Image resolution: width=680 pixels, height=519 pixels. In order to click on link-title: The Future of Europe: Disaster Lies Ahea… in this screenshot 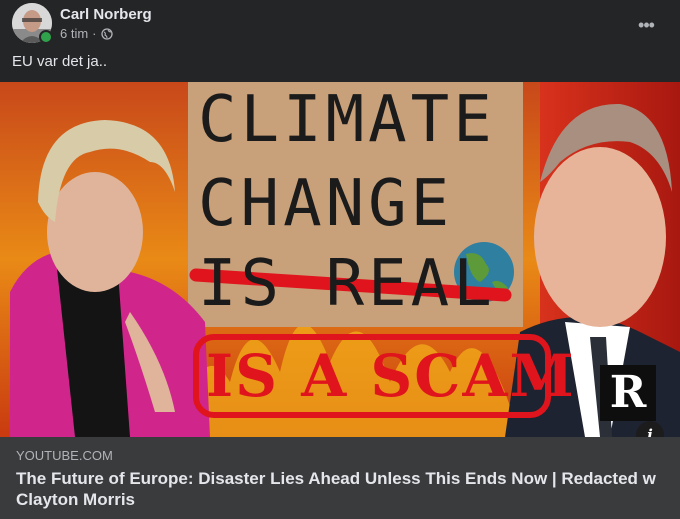, I will do `click(336, 489)`.